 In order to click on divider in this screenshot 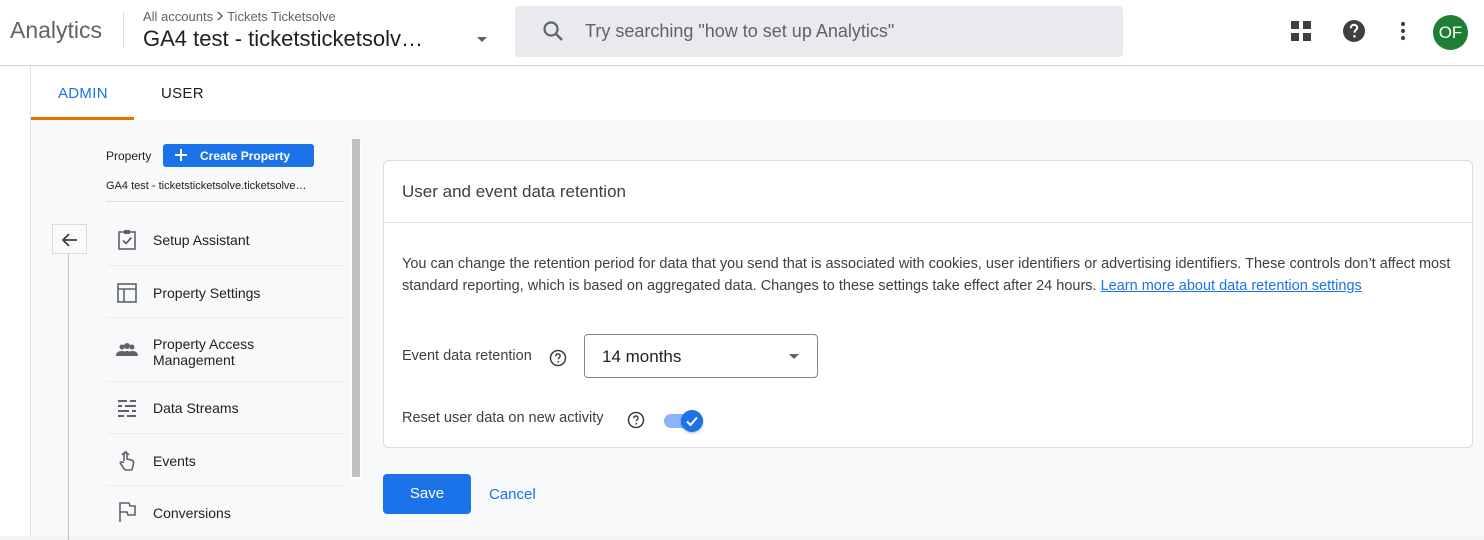, I will do `click(123, 30)`.